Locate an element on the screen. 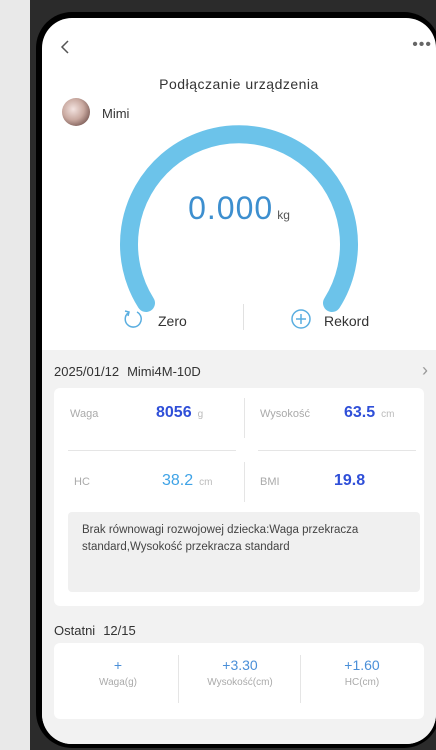 The width and height of the screenshot is (436, 750). weight-metric-value: 8056 g is located at coordinates (179, 413).